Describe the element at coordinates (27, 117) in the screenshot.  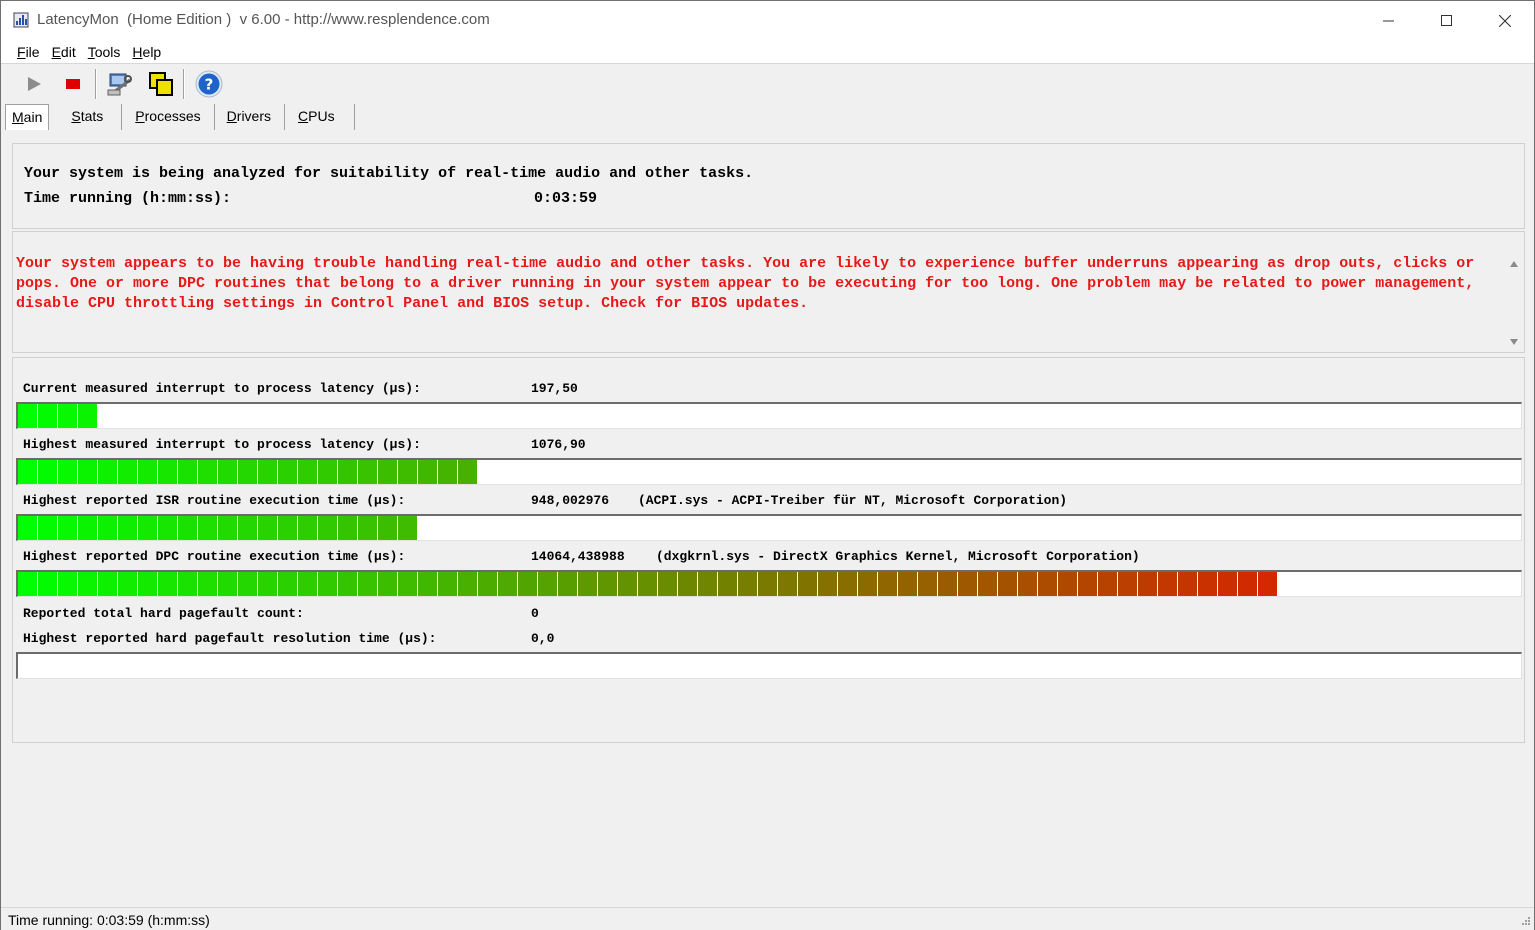
I see `tab-main: Main` at that location.